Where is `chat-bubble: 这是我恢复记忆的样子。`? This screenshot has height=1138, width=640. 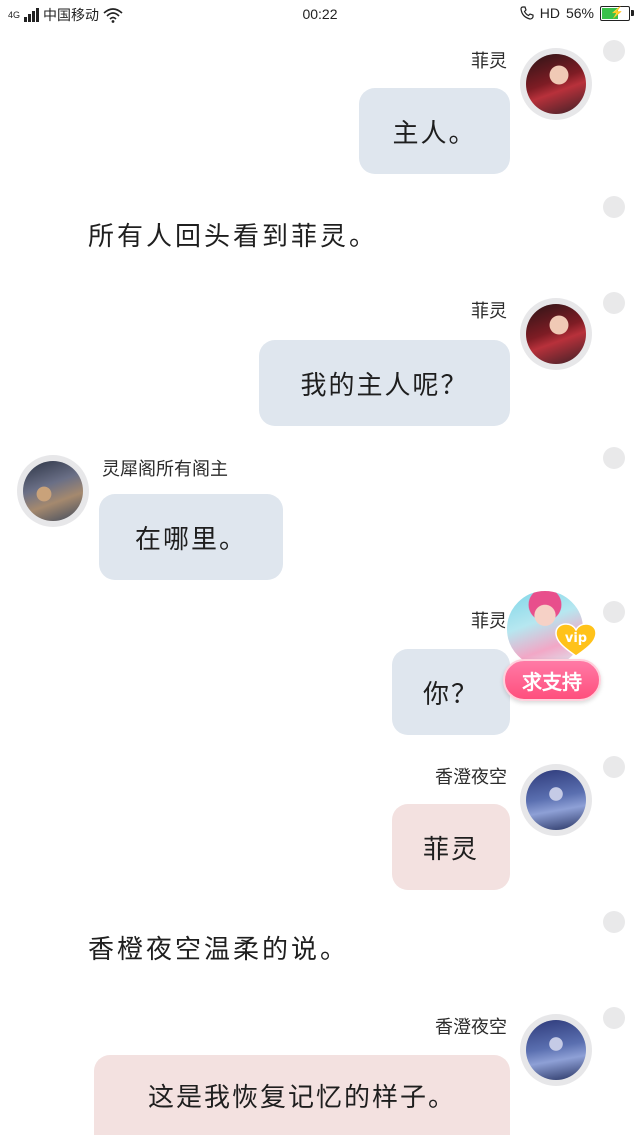 chat-bubble: 这是我恢复记忆的样子。 is located at coordinates (302, 1095).